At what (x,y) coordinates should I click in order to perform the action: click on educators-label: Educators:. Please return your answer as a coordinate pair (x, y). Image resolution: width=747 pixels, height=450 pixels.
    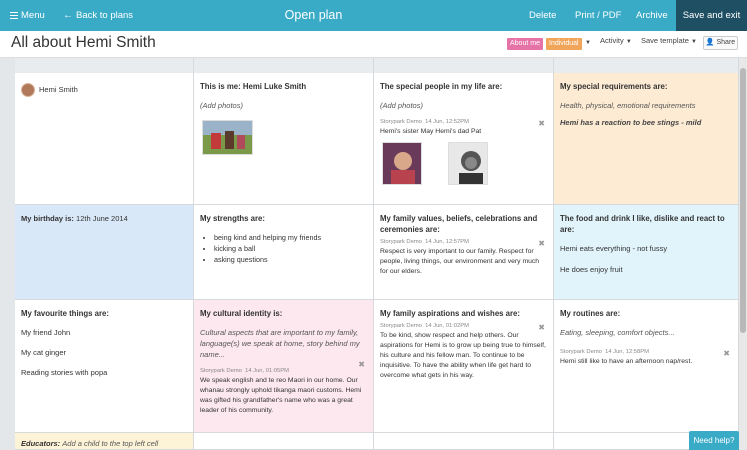
    Looking at the image, I should click on (41, 443).